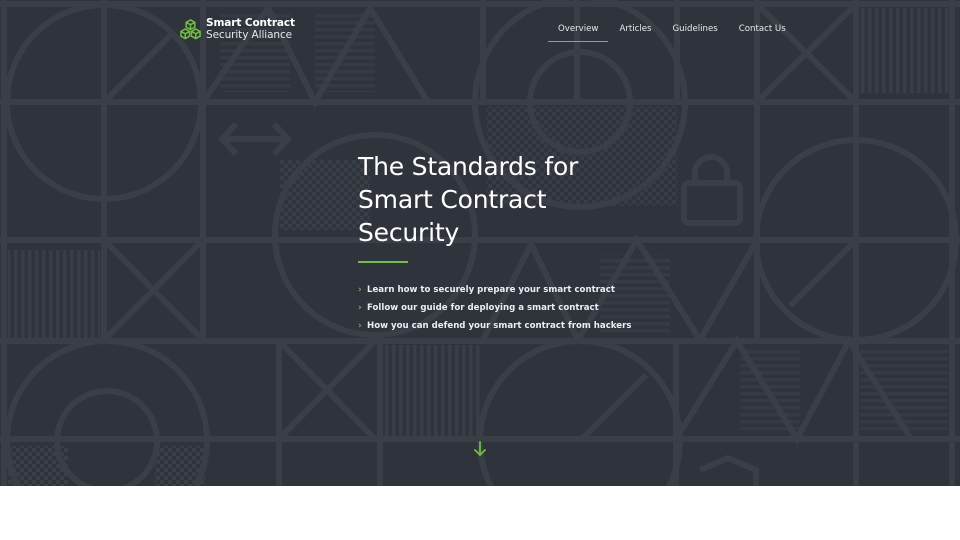 This screenshot has height=540, width=960. Describe the element at coordinates (480, 449) in the screenshot. I see `arrow-down-icon` at that location.